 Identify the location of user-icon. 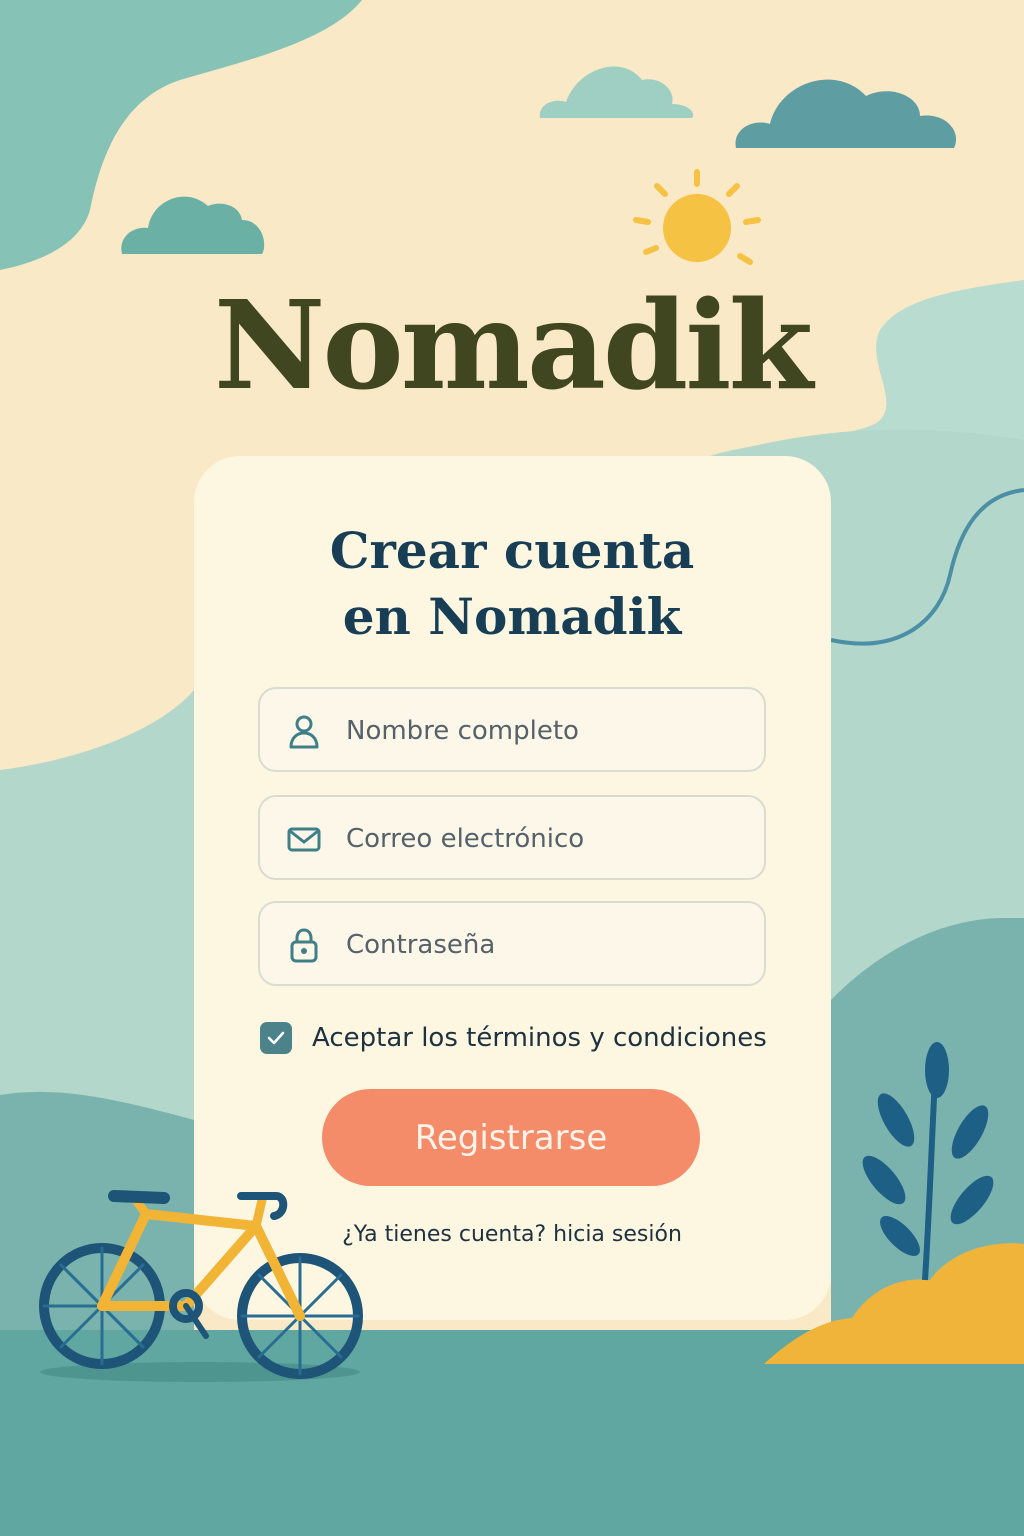
(304, 732).